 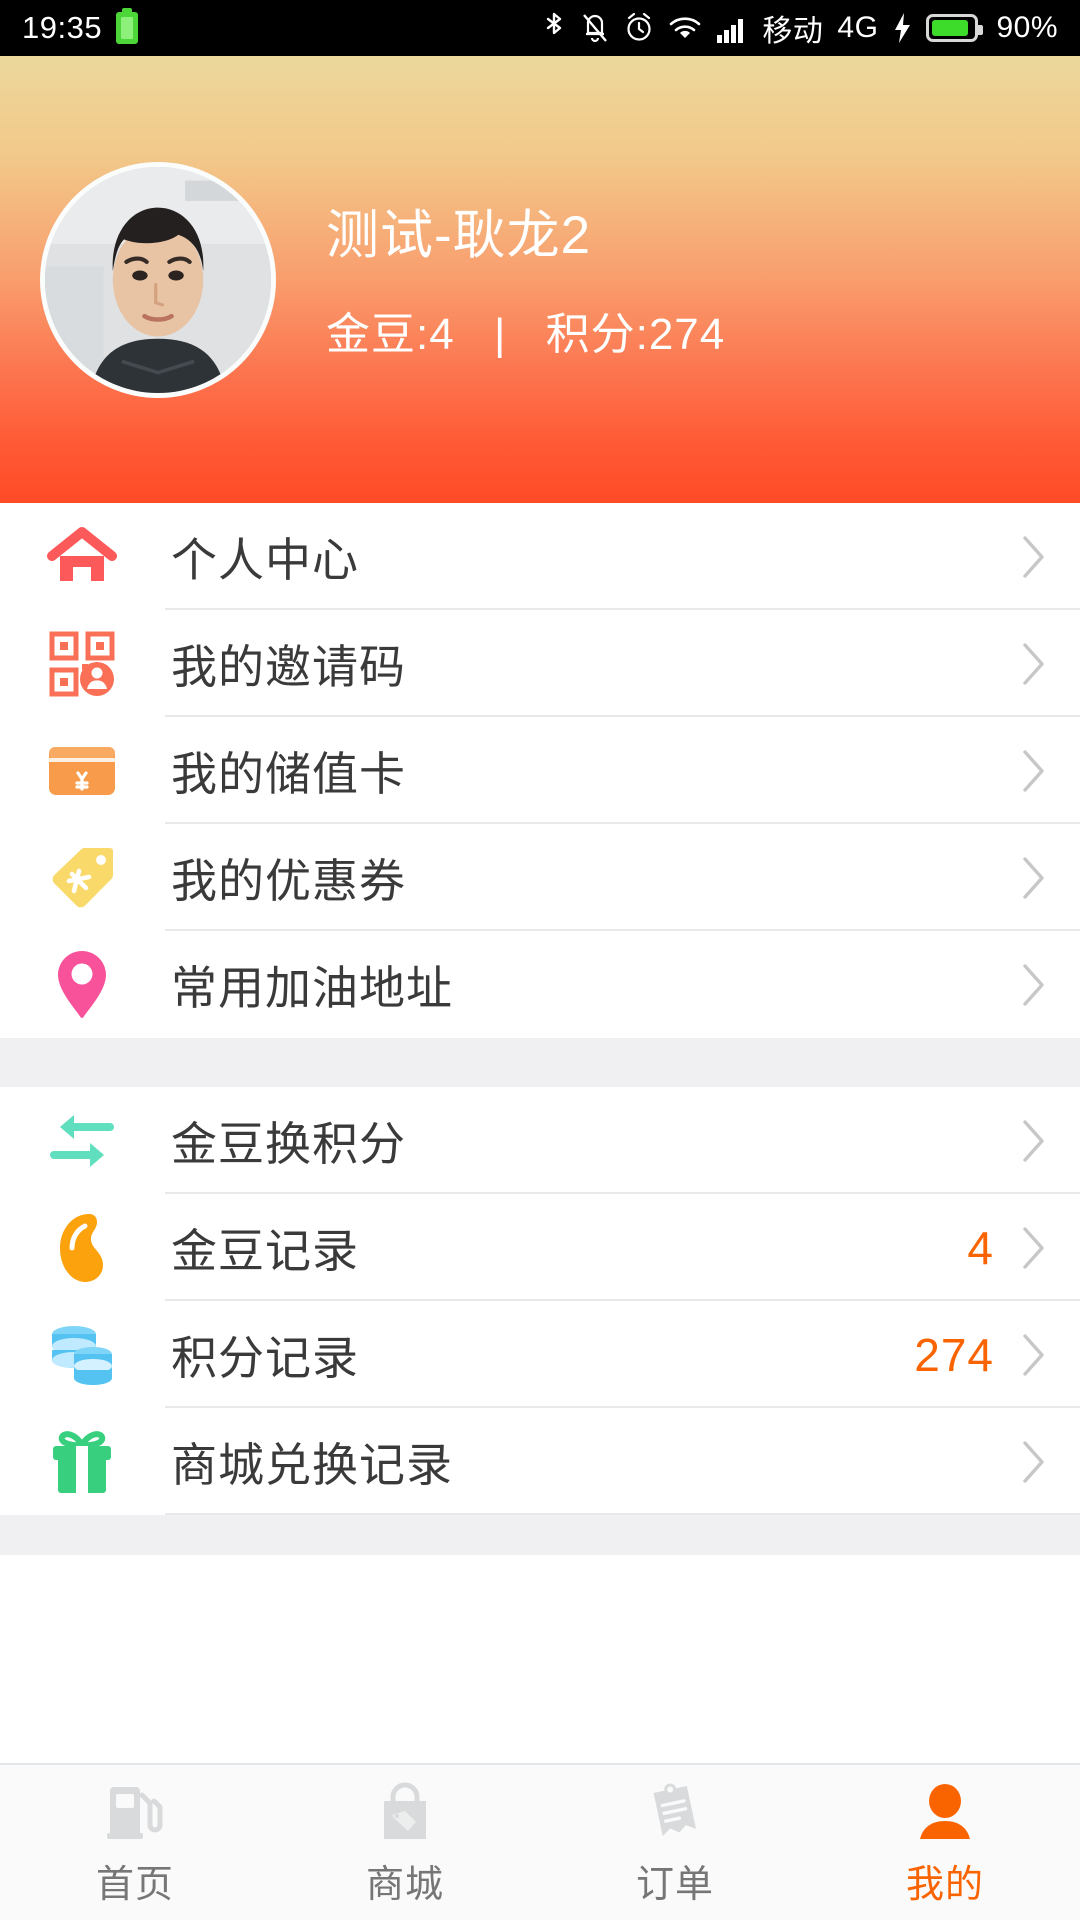 What do you see at coordinates (82, 1248) in the screenshot?
I see `bean-icon` at bounding box center [82, 1248].